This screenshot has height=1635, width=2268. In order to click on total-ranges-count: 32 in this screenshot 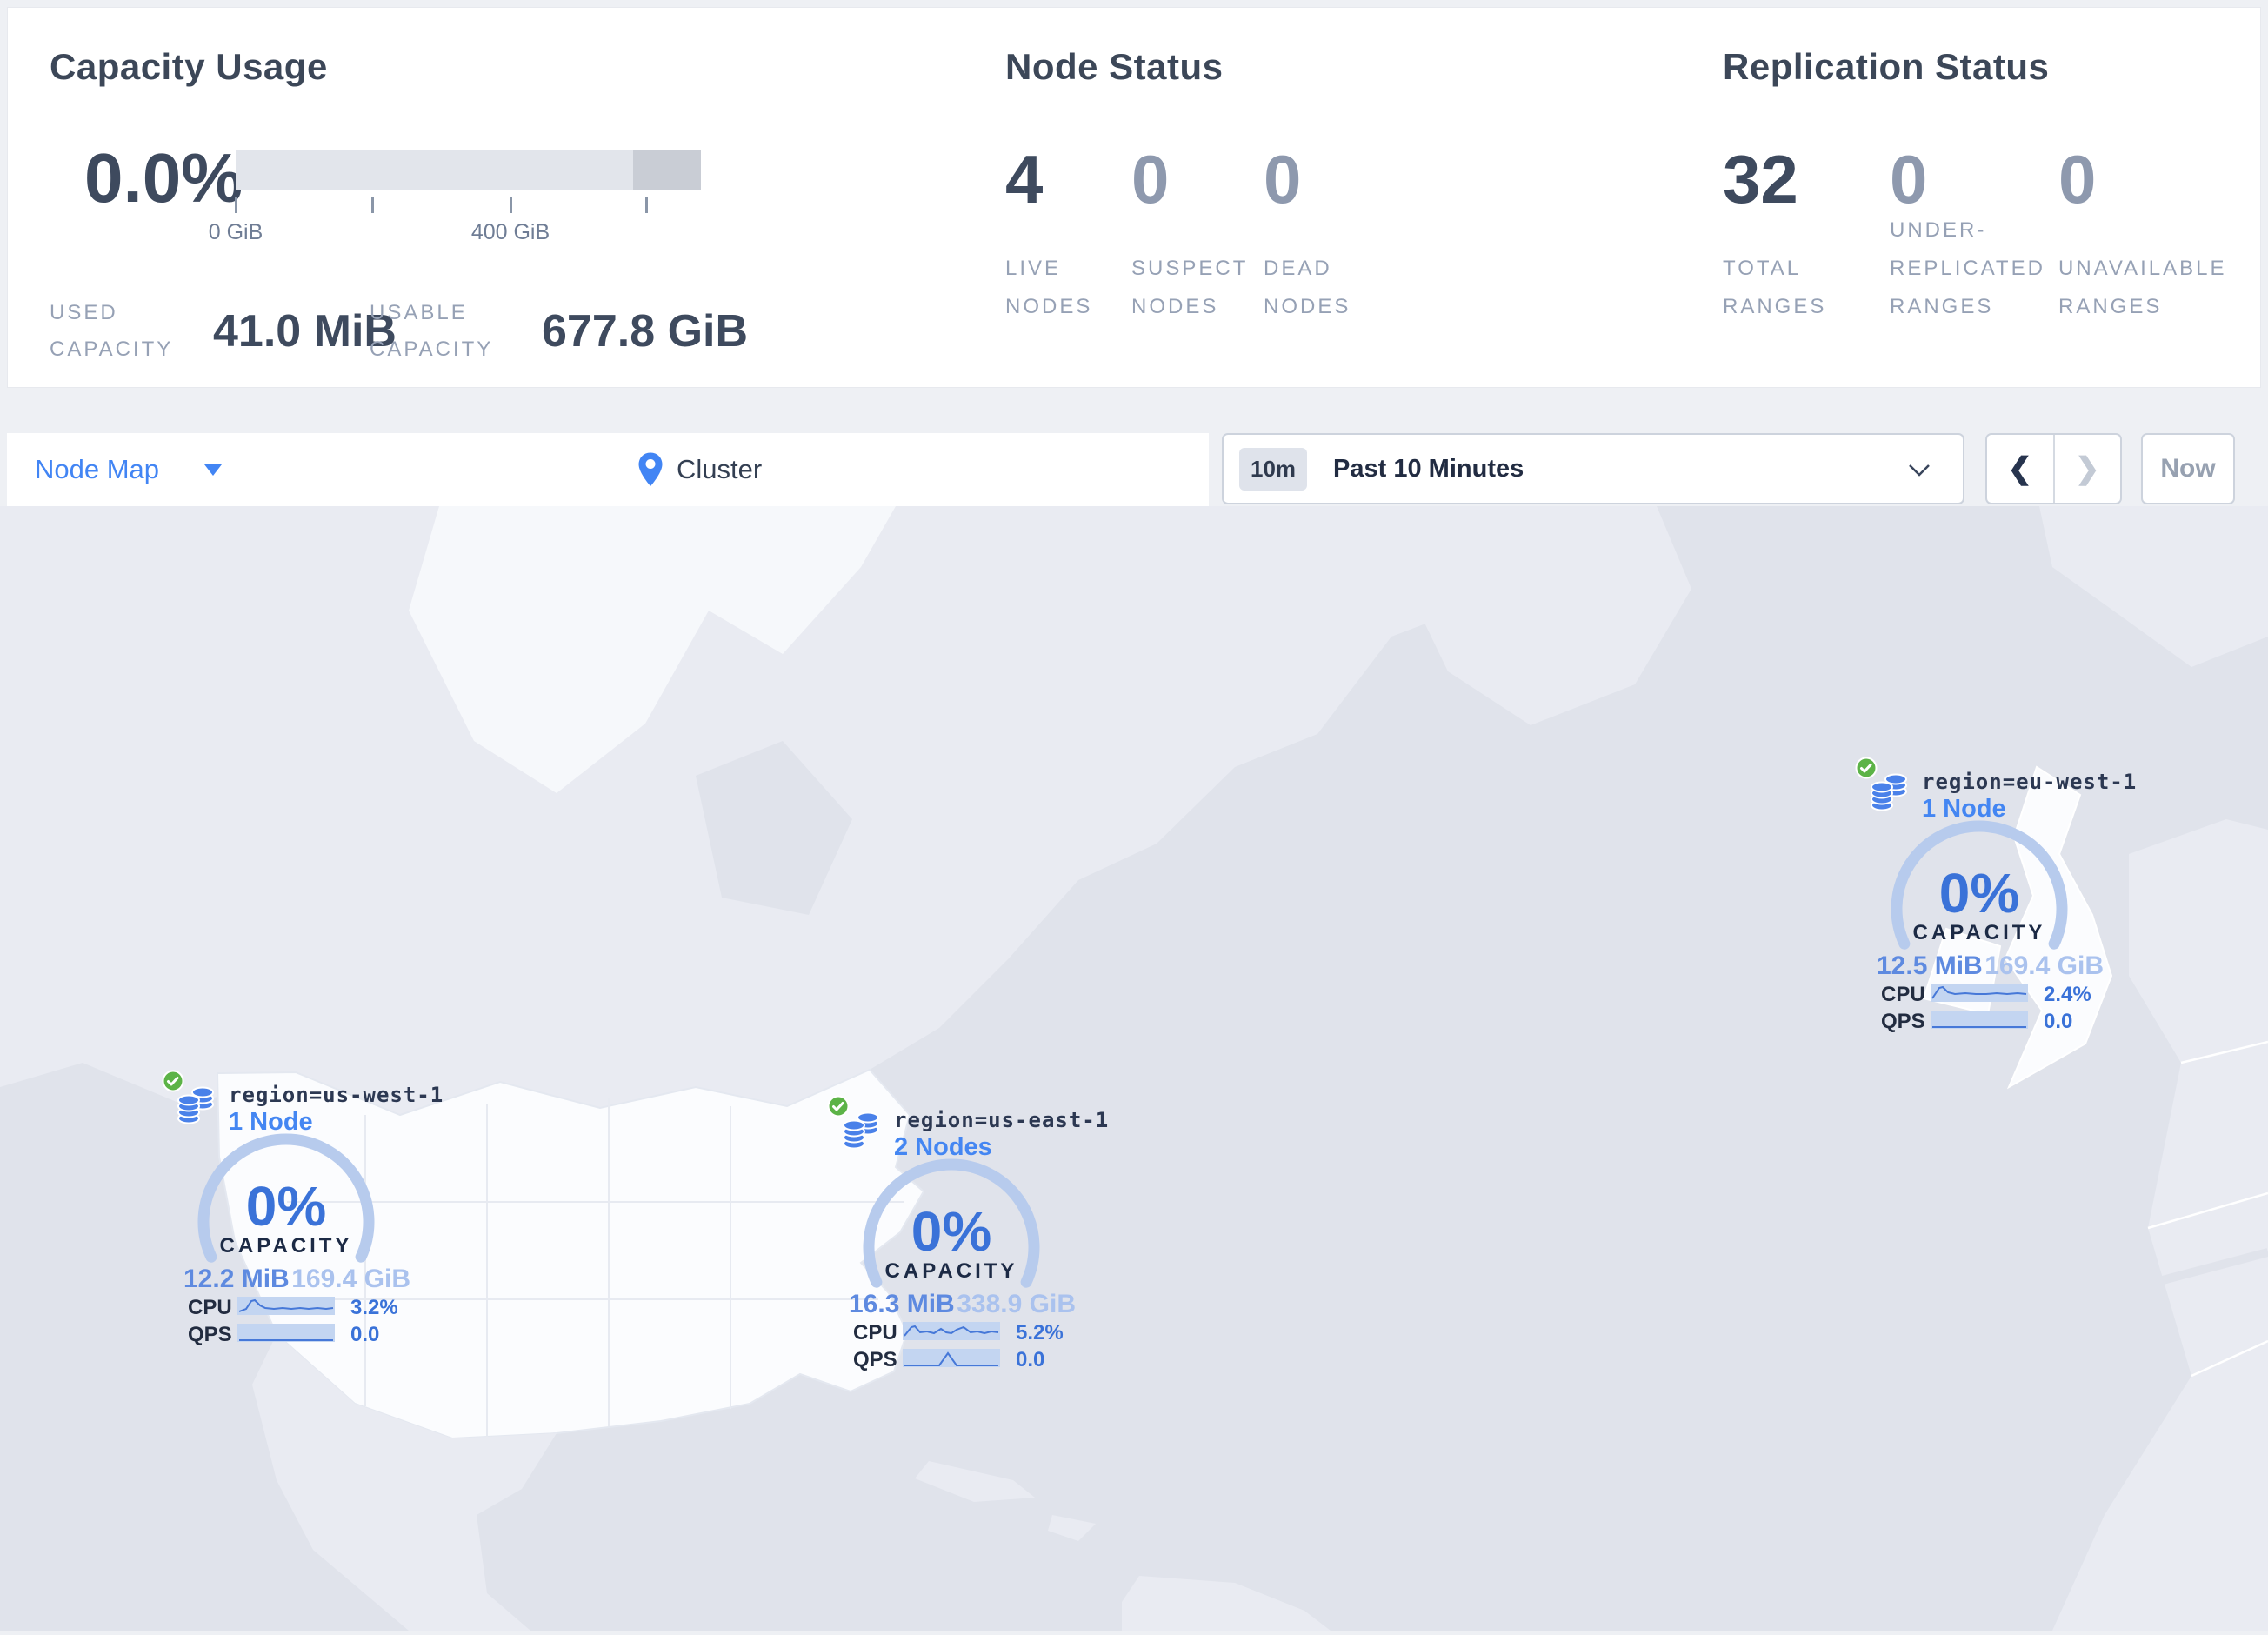, I will do `click(1760, 179)`.